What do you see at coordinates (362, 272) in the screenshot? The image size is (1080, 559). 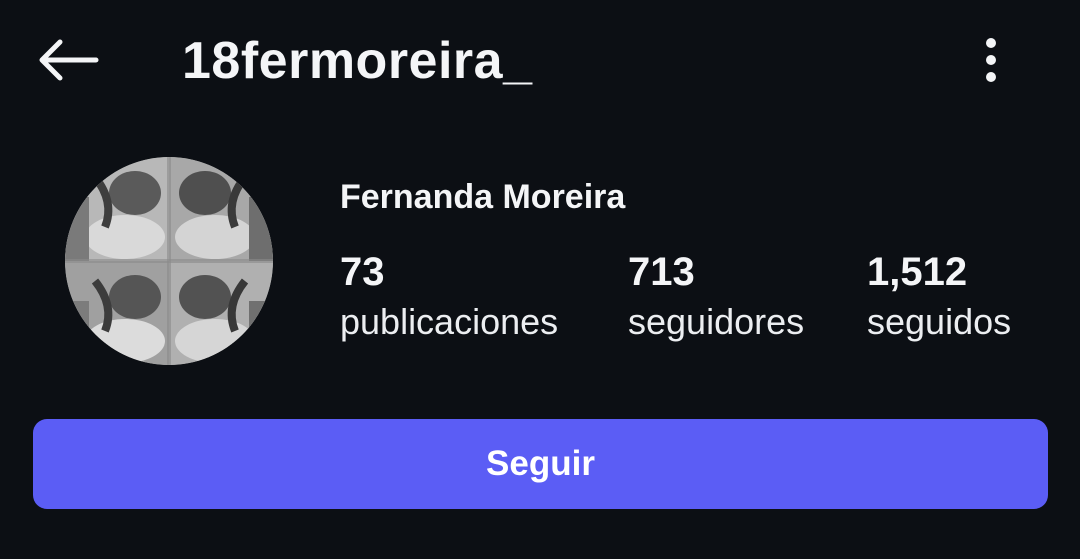 I see `posts-count: 73` at bounding box center [362, 272].